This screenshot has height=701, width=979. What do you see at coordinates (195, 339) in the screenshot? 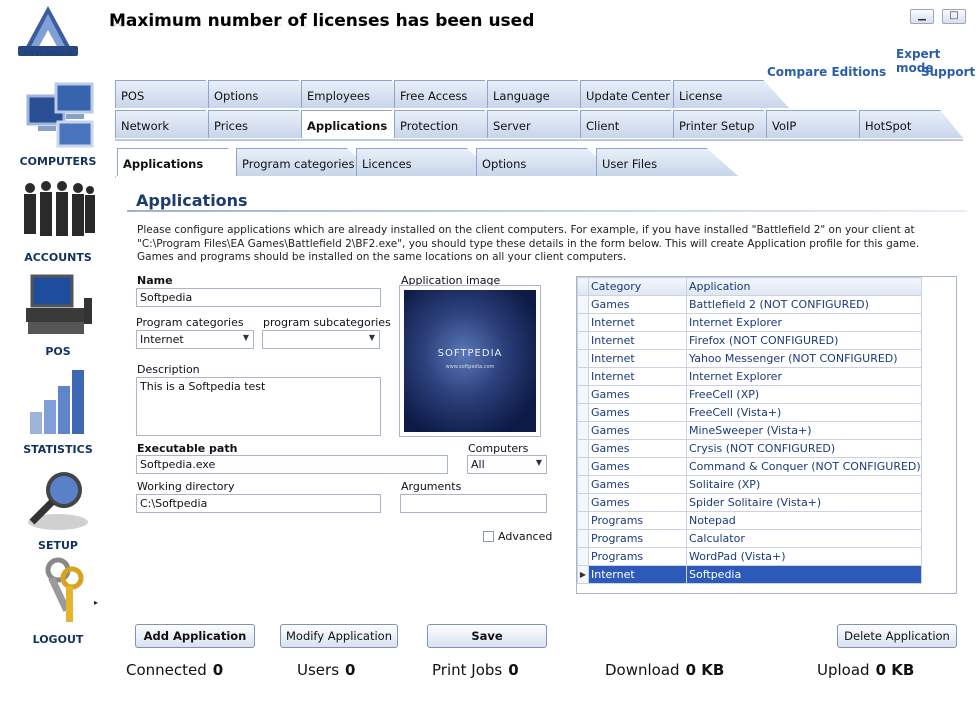
I see `program-categories-select: Internet ▼` at bounding box center [195, 339].